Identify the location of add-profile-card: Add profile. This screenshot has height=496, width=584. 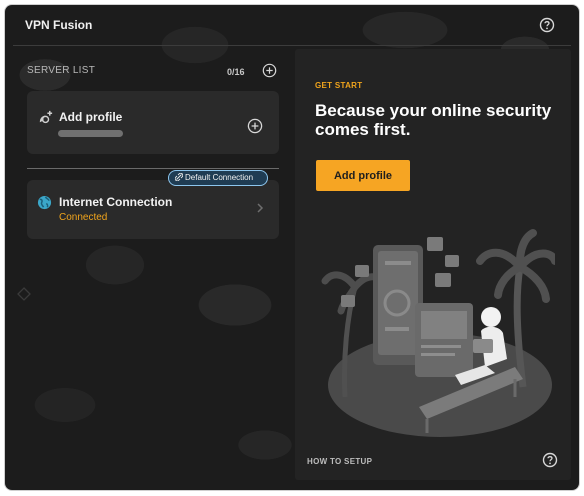
(153, 122).